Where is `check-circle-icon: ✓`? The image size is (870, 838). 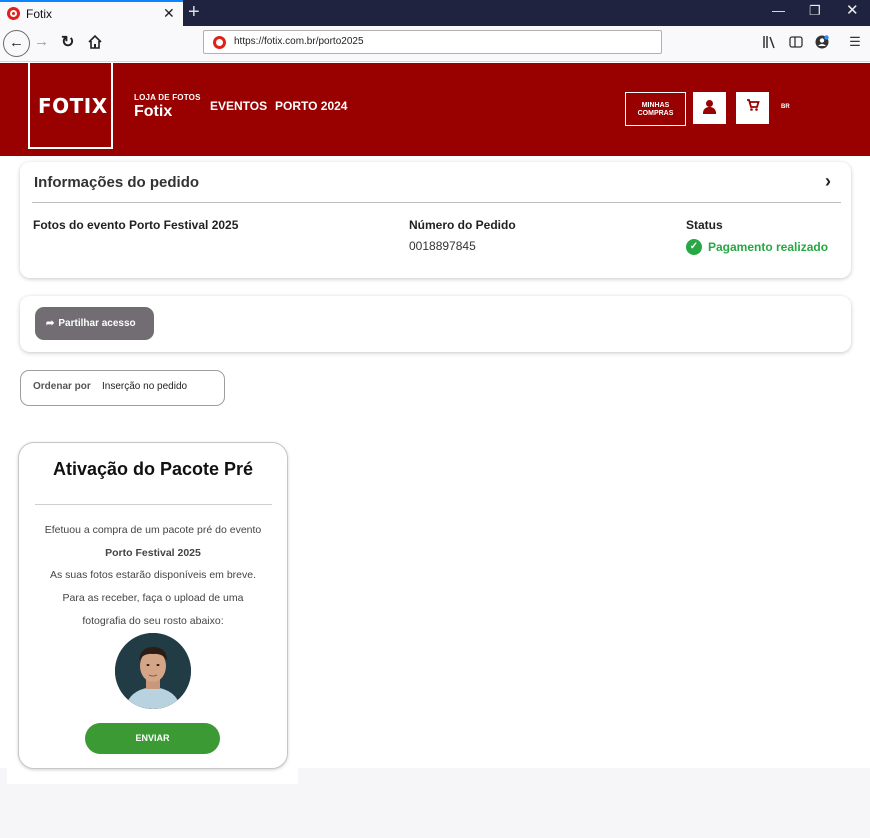 check-circle-icon: ✓ is located at coordinates (694, 247).